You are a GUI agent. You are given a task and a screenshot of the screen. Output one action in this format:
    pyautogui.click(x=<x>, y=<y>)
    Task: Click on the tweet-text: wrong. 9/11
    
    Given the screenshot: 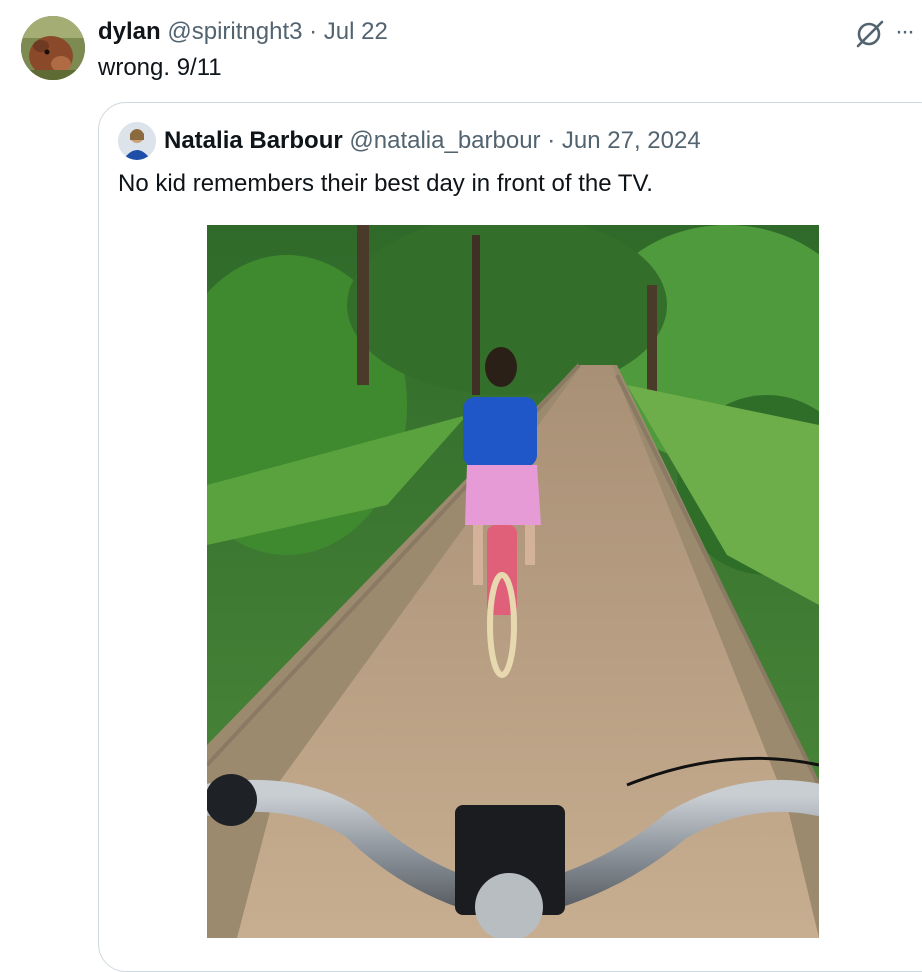 What is the action you would take?
    pyautogui.click(x=160, y=67)
    